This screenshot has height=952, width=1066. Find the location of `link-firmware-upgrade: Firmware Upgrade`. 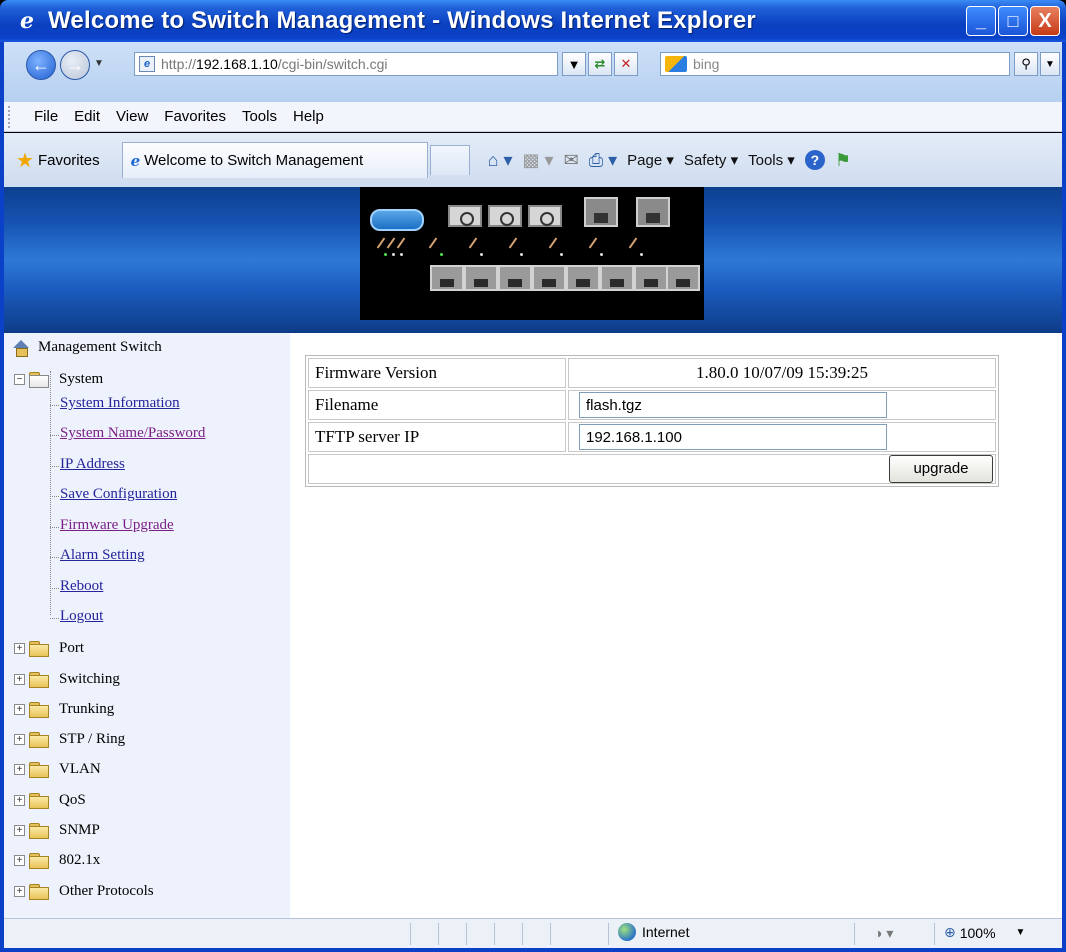

link-firmware-upgrade: Firmware Upgrade is located at coordinates (117, 525).